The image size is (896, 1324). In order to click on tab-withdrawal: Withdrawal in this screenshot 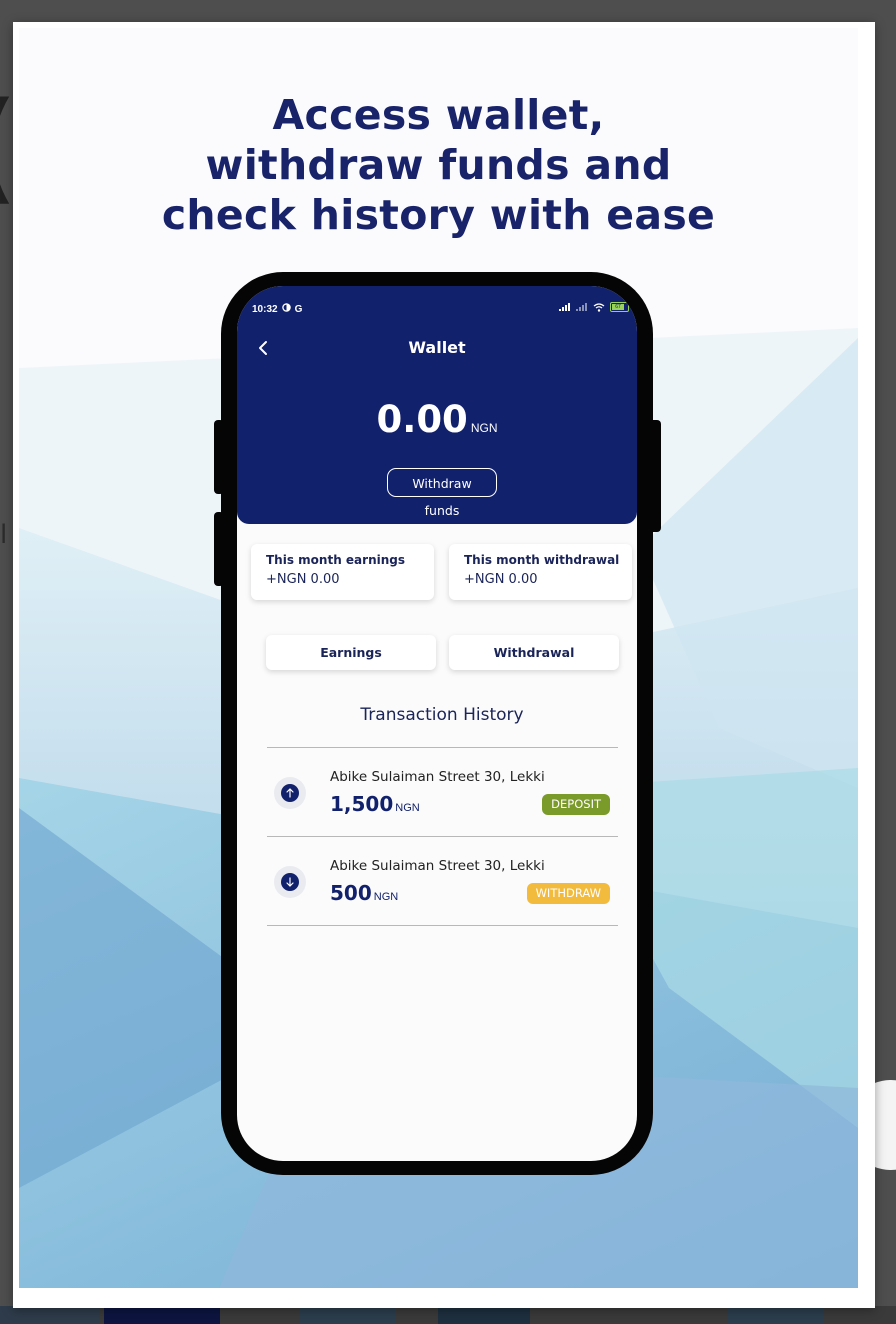, I will do `click(534, 652)`.